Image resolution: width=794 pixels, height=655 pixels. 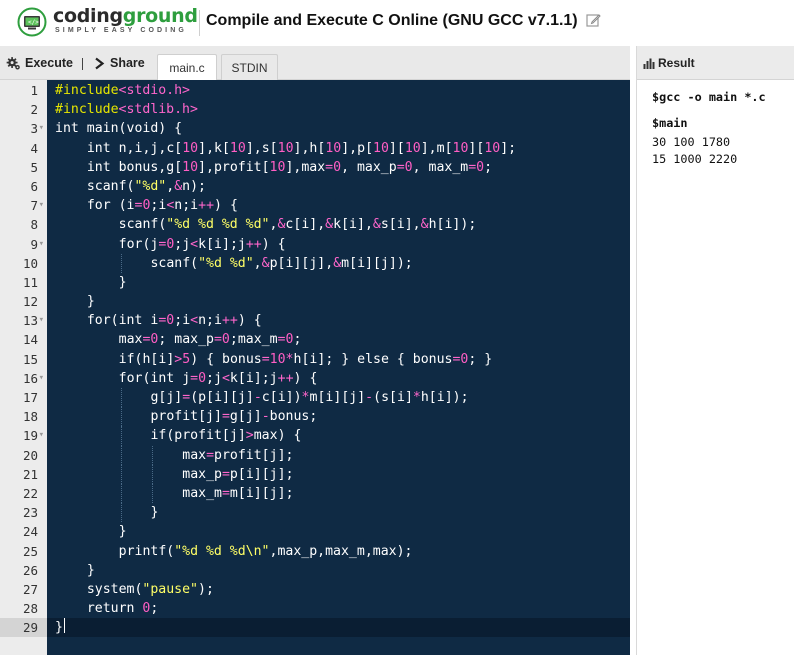 What do you see at coordinates (315, 206) in the screenshot?
I see `code-line: 7 ▾ for (i=0;i<n;i++) {` at bounding box center [315, 206].